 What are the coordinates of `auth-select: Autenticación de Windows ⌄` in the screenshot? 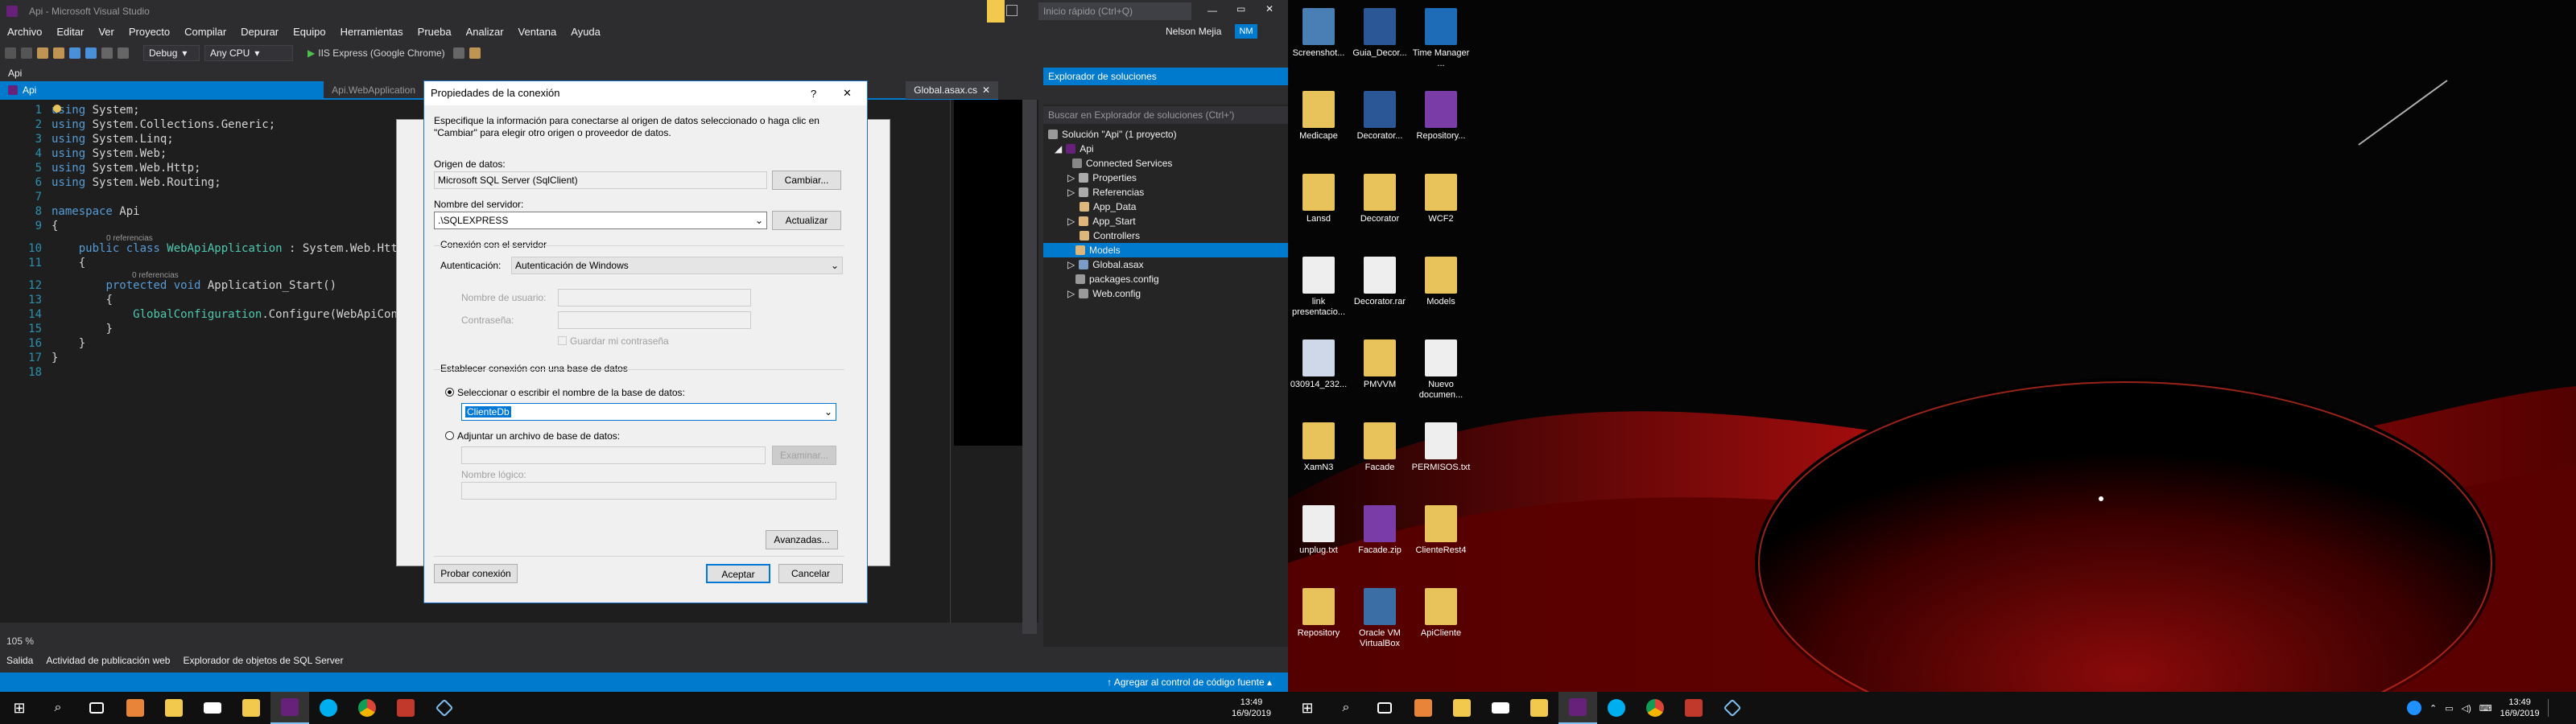 It's located at (677, 265).